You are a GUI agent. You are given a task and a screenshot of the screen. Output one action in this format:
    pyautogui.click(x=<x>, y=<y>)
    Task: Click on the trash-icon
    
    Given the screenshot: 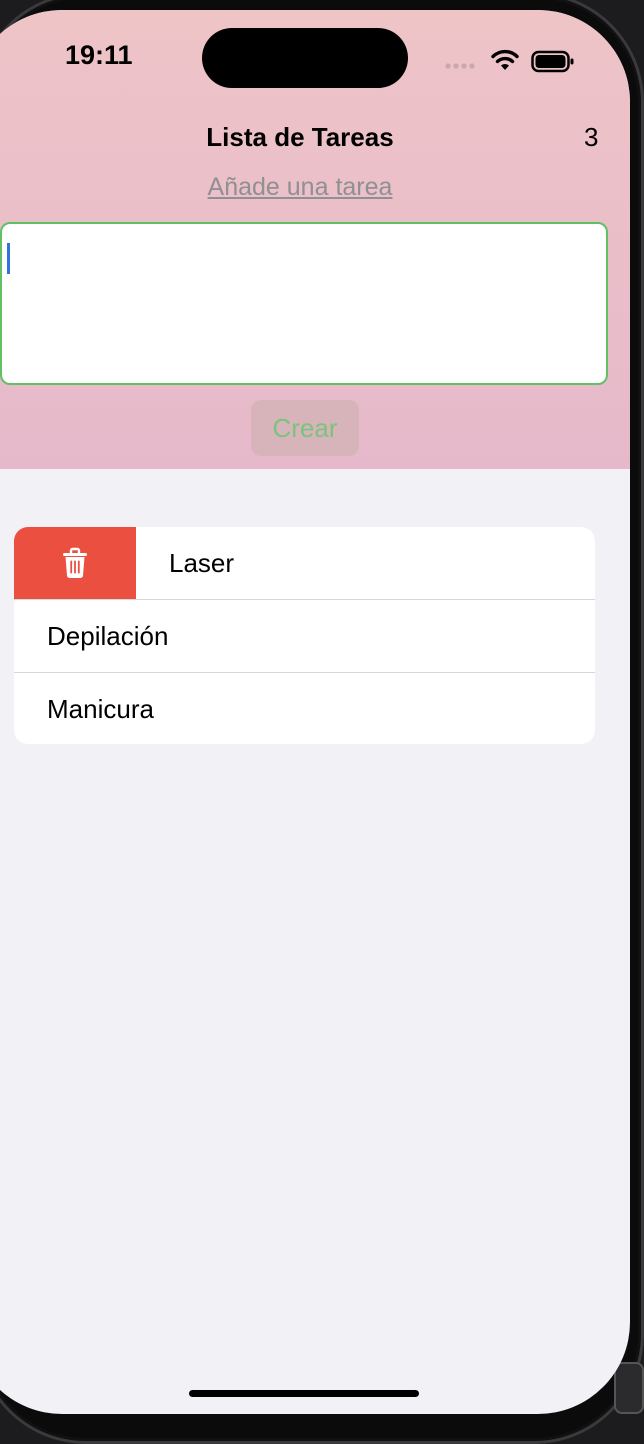 What is the action you would take?
    pyautogui.click(x=75, y=562)
    